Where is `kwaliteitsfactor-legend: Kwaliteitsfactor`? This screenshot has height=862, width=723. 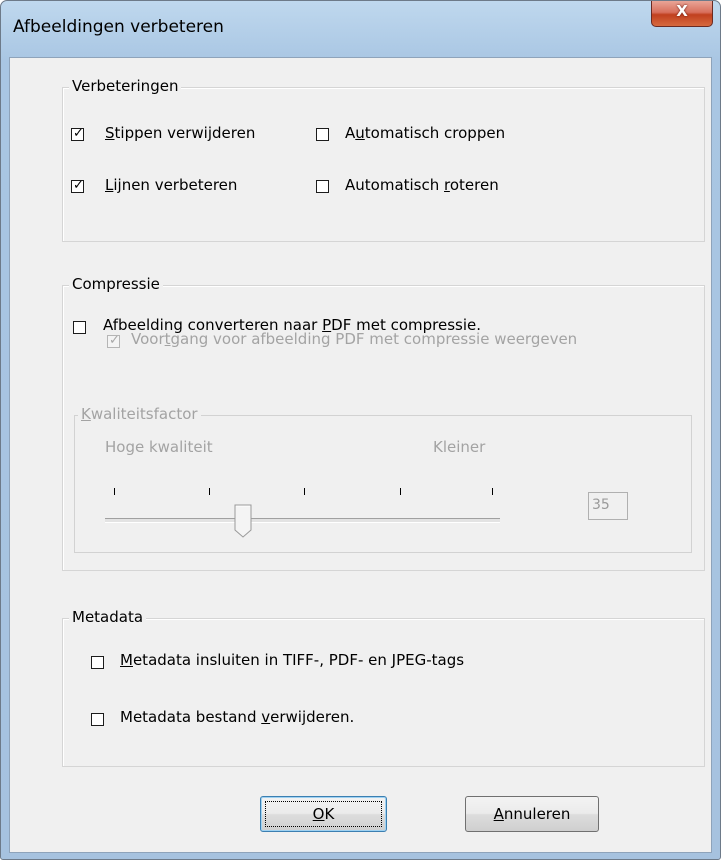
kwaliteitsfactor-legend: Kwaliteitsfactor is located at coordinates (139, 414).